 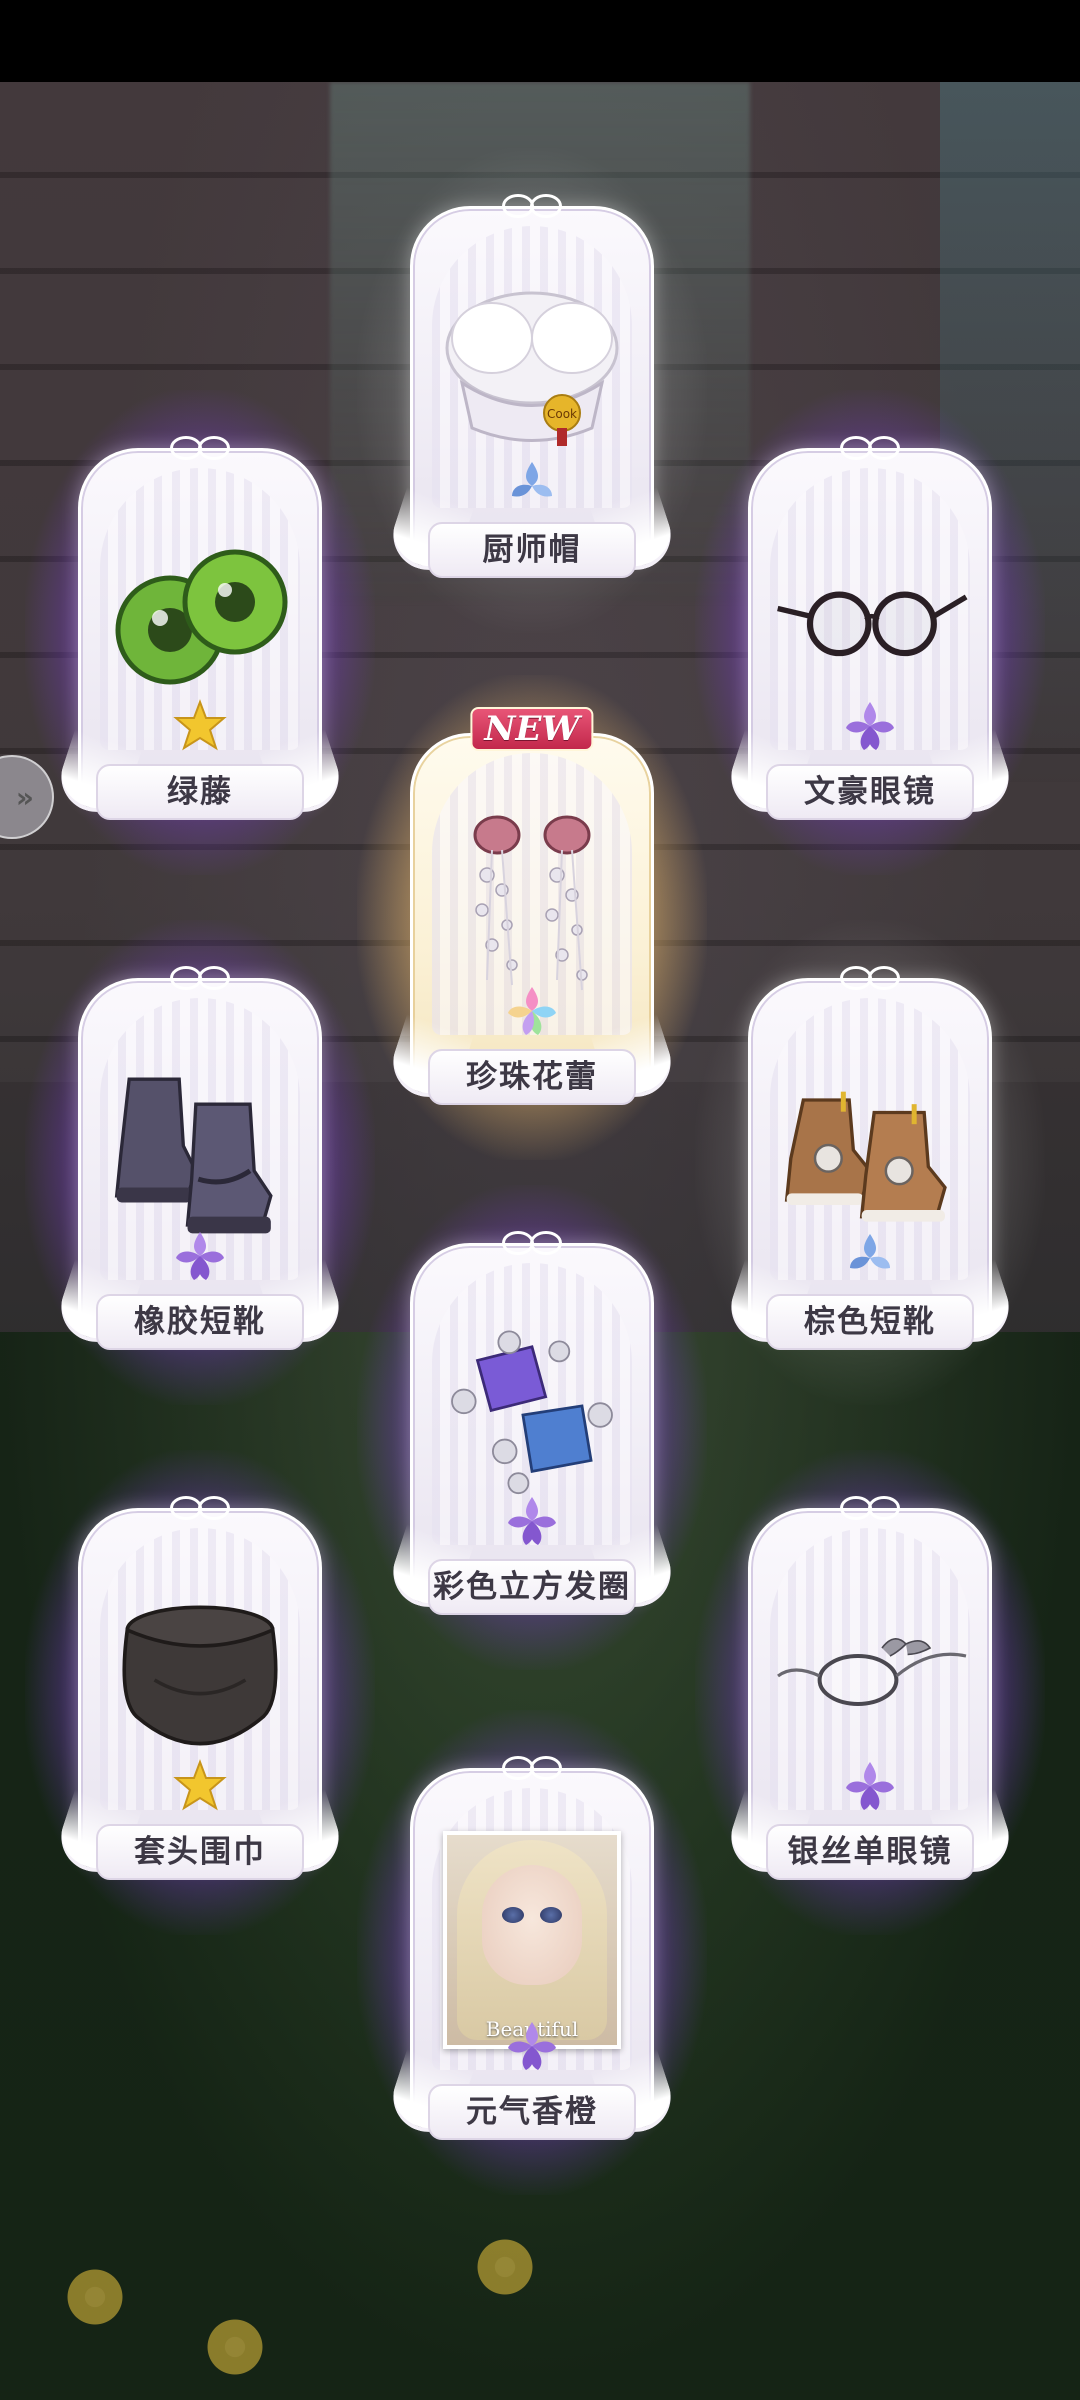 I want to click on reward-card: 银丝单眼镜, so click(x=870, y=1692).